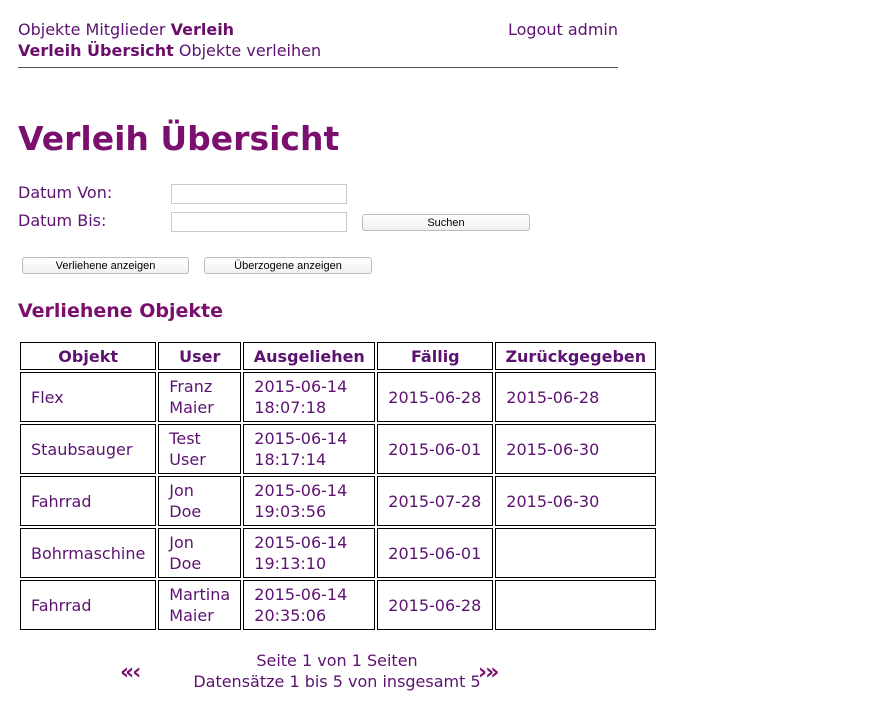  What do you see at coordinates (259, 222) in the screenshot?
I see `date-to-input` at bounding box center [259, 222].